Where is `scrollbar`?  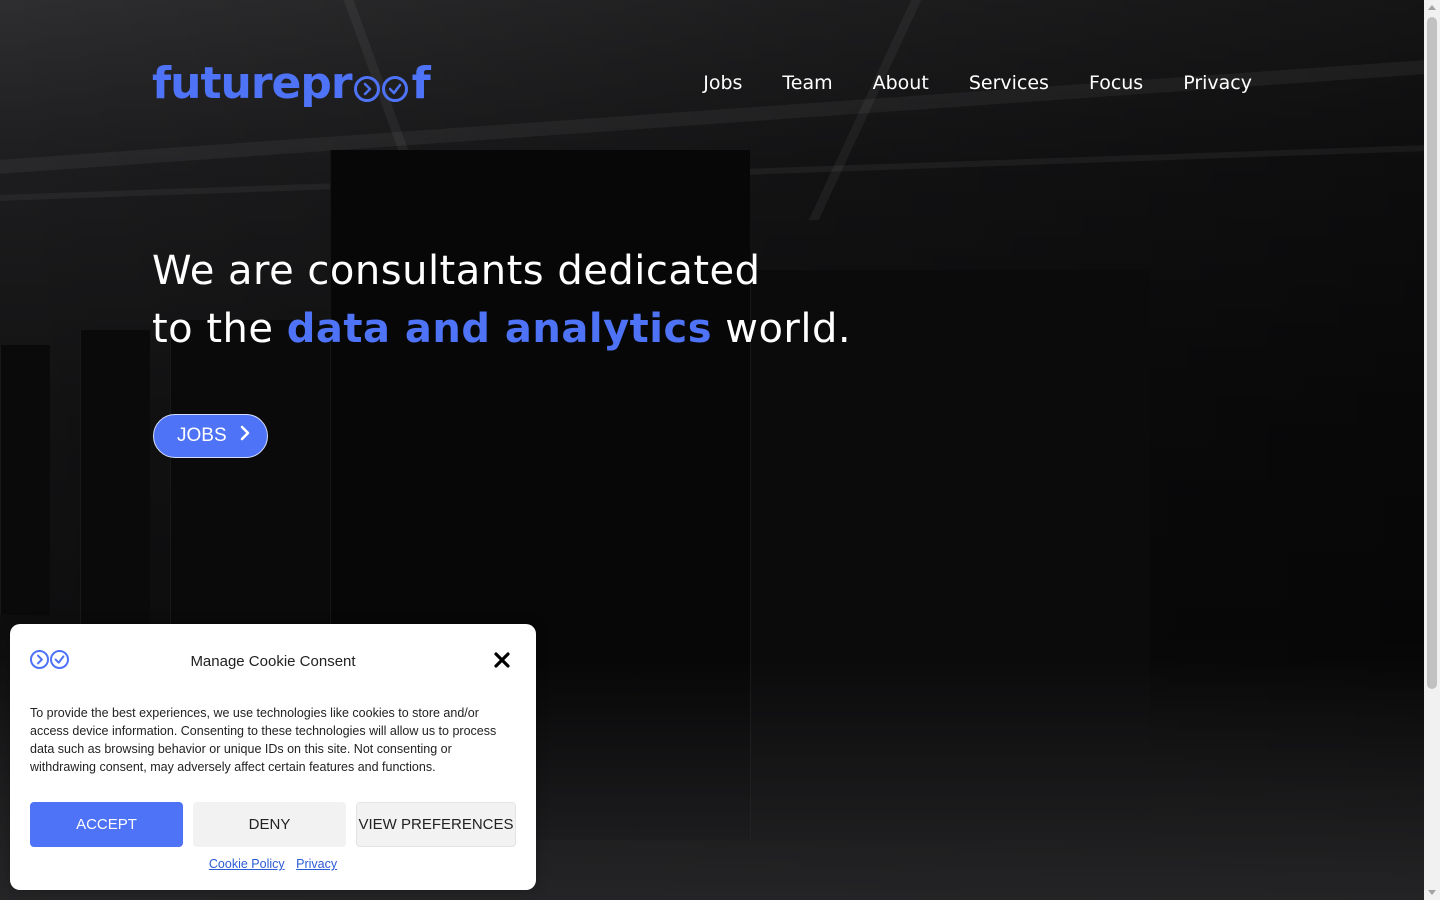
scrollbar is located at coordinates (1432, 450).